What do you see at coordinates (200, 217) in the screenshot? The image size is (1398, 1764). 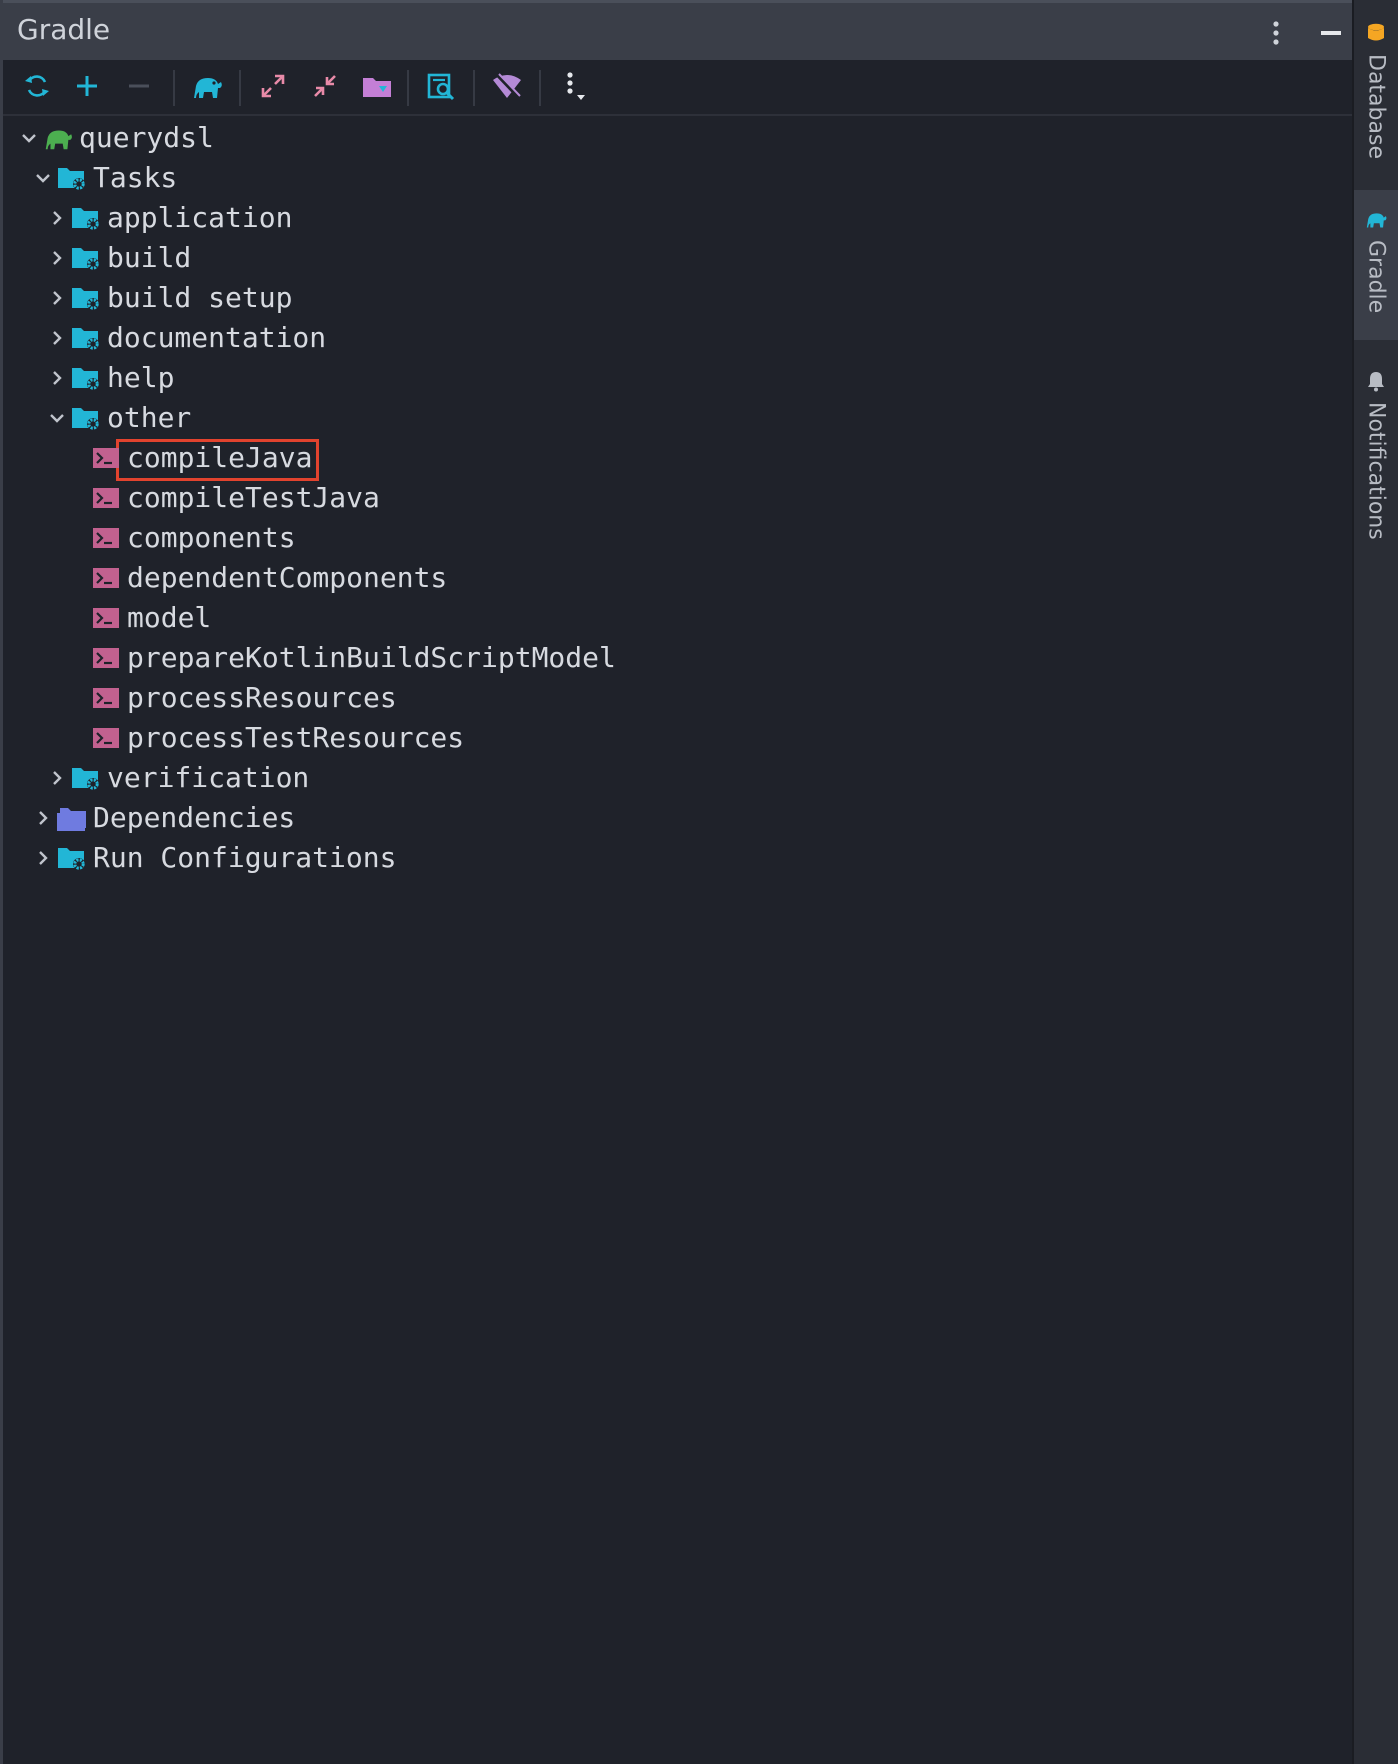 I see `tree-item-label: application` at bounding box center [200, 217].